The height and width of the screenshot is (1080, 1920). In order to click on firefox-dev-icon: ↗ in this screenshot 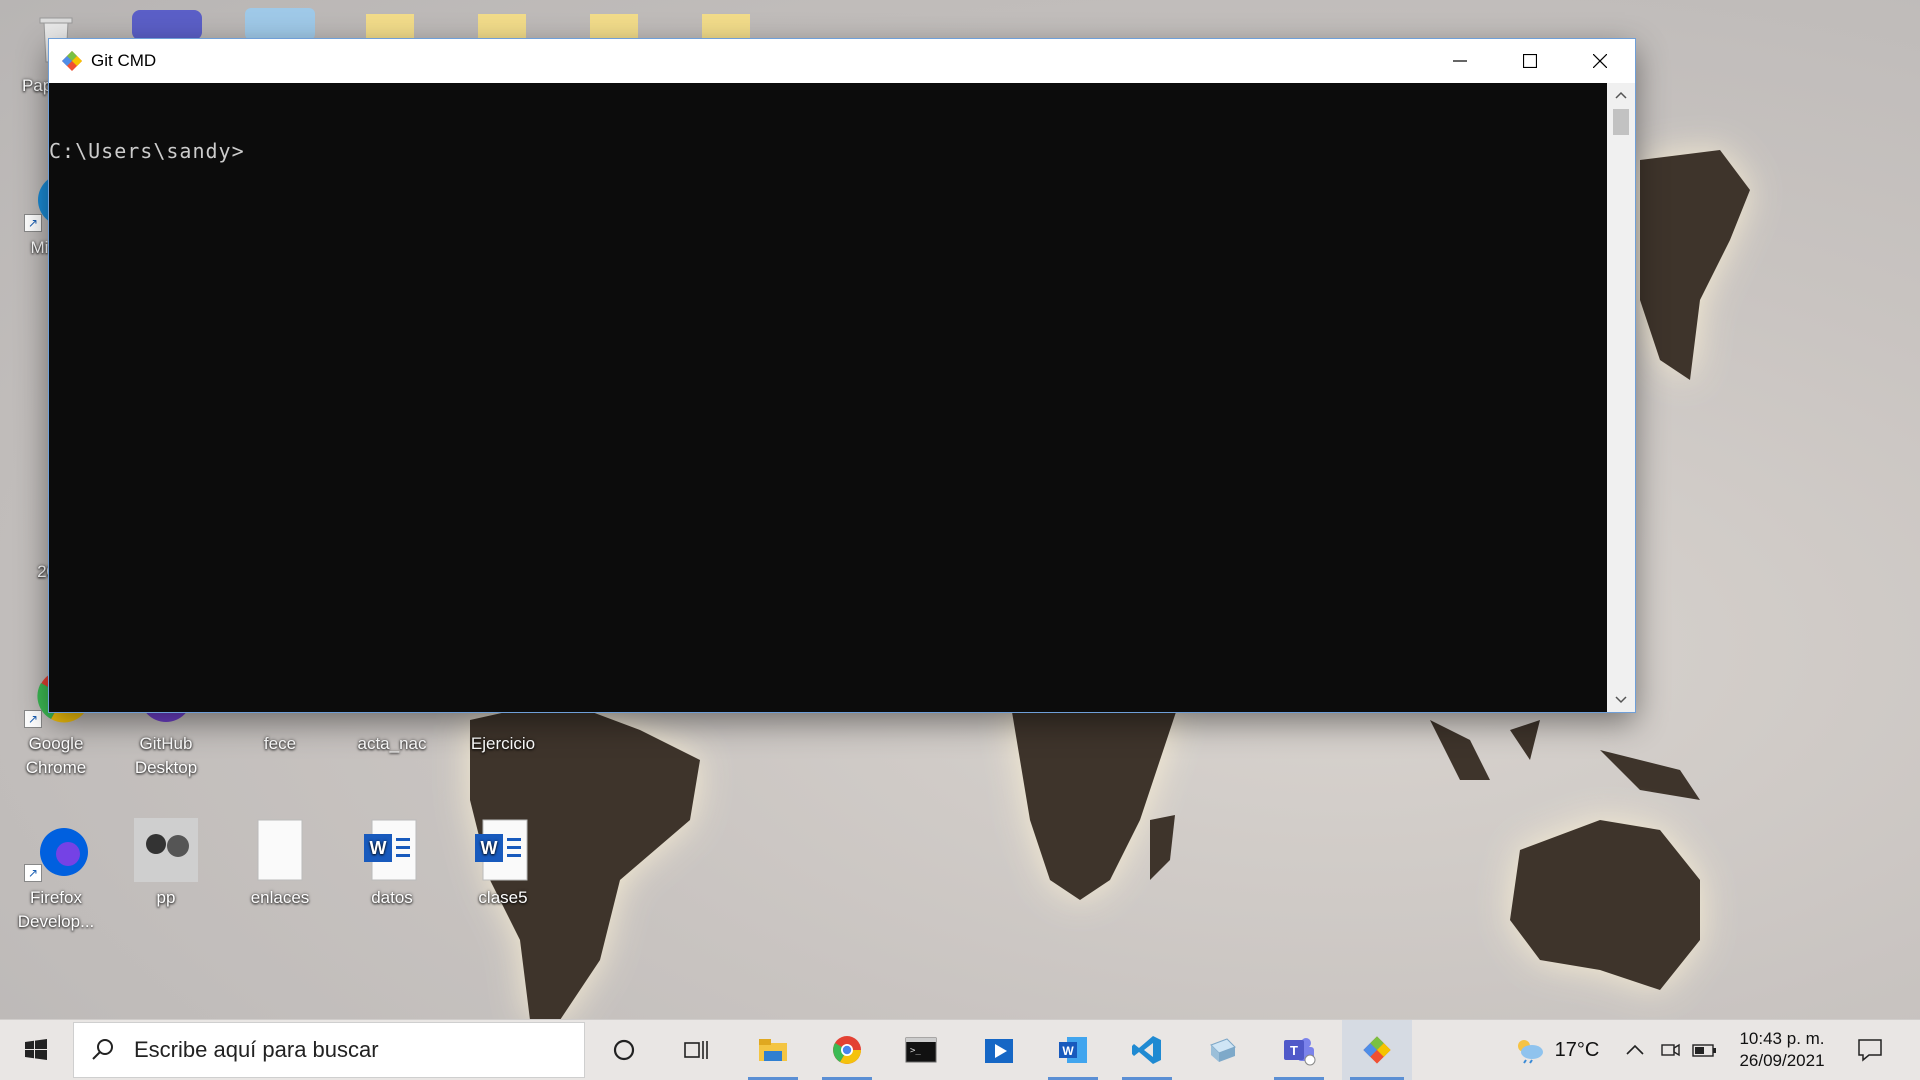, I will do `click(56, 850)`.